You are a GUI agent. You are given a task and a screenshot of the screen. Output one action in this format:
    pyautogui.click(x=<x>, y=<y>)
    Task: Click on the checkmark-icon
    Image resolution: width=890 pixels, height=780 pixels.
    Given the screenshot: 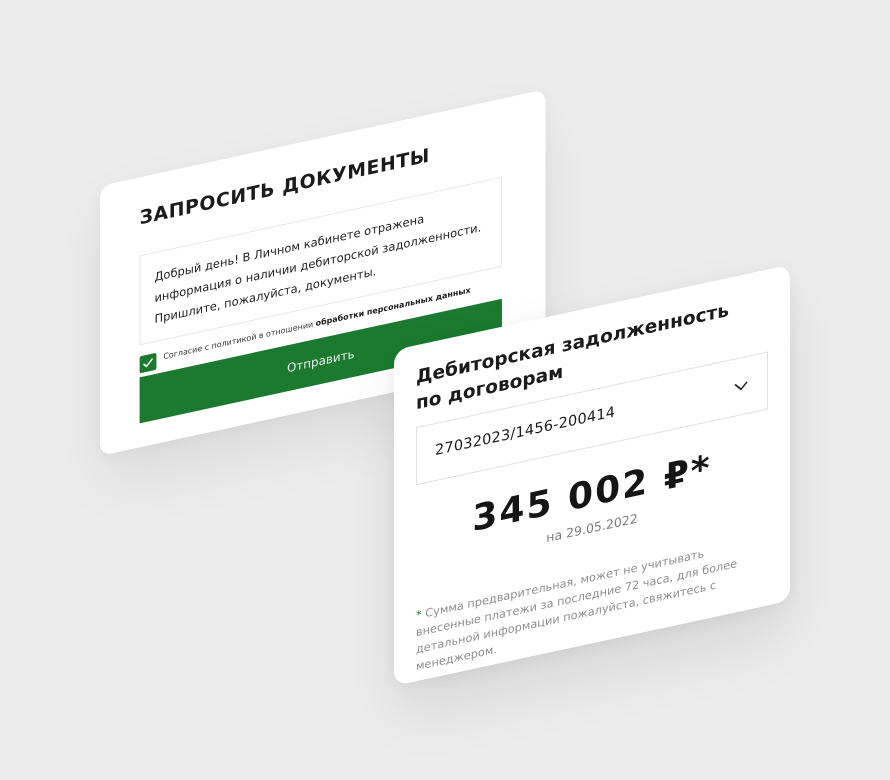 What is the action you would take?
    pyautogui.click(x=148, y=363)
    